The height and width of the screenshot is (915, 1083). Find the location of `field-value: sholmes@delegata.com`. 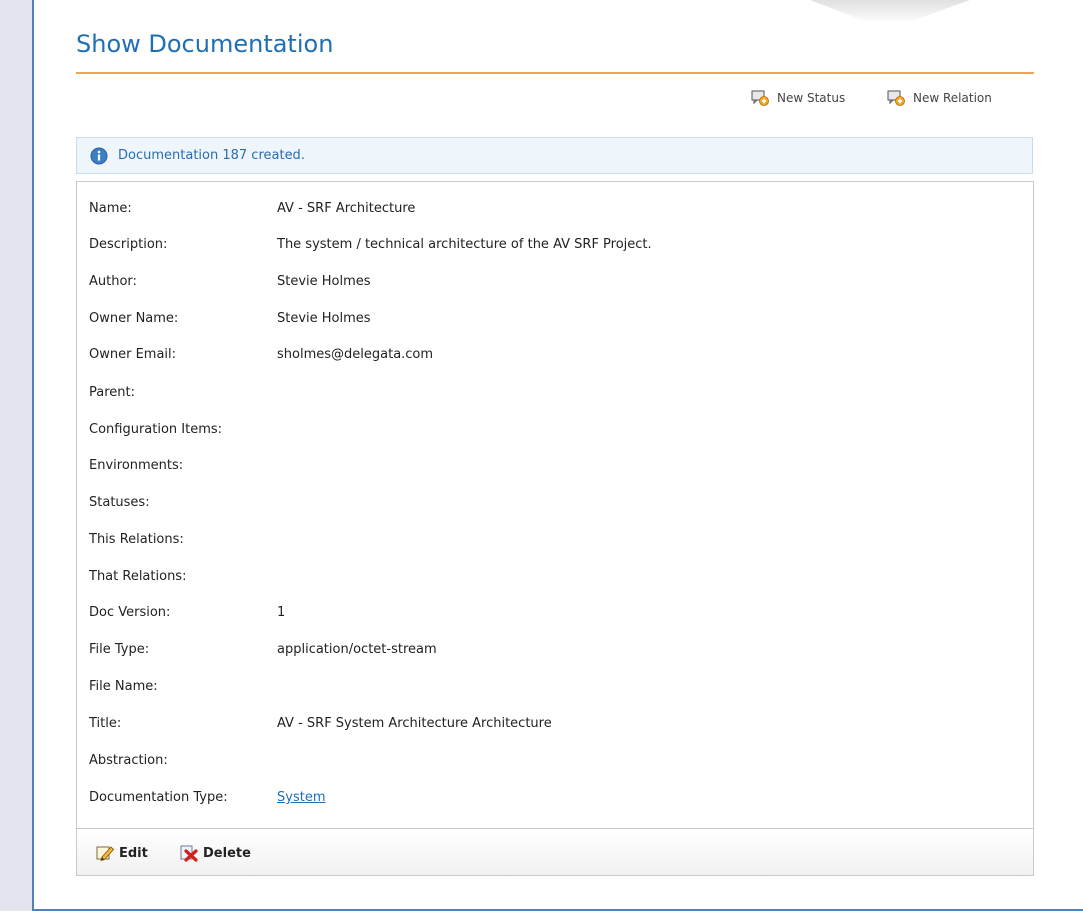

field-value: sholmes@delegata.com is located at coordinates (355, 354).